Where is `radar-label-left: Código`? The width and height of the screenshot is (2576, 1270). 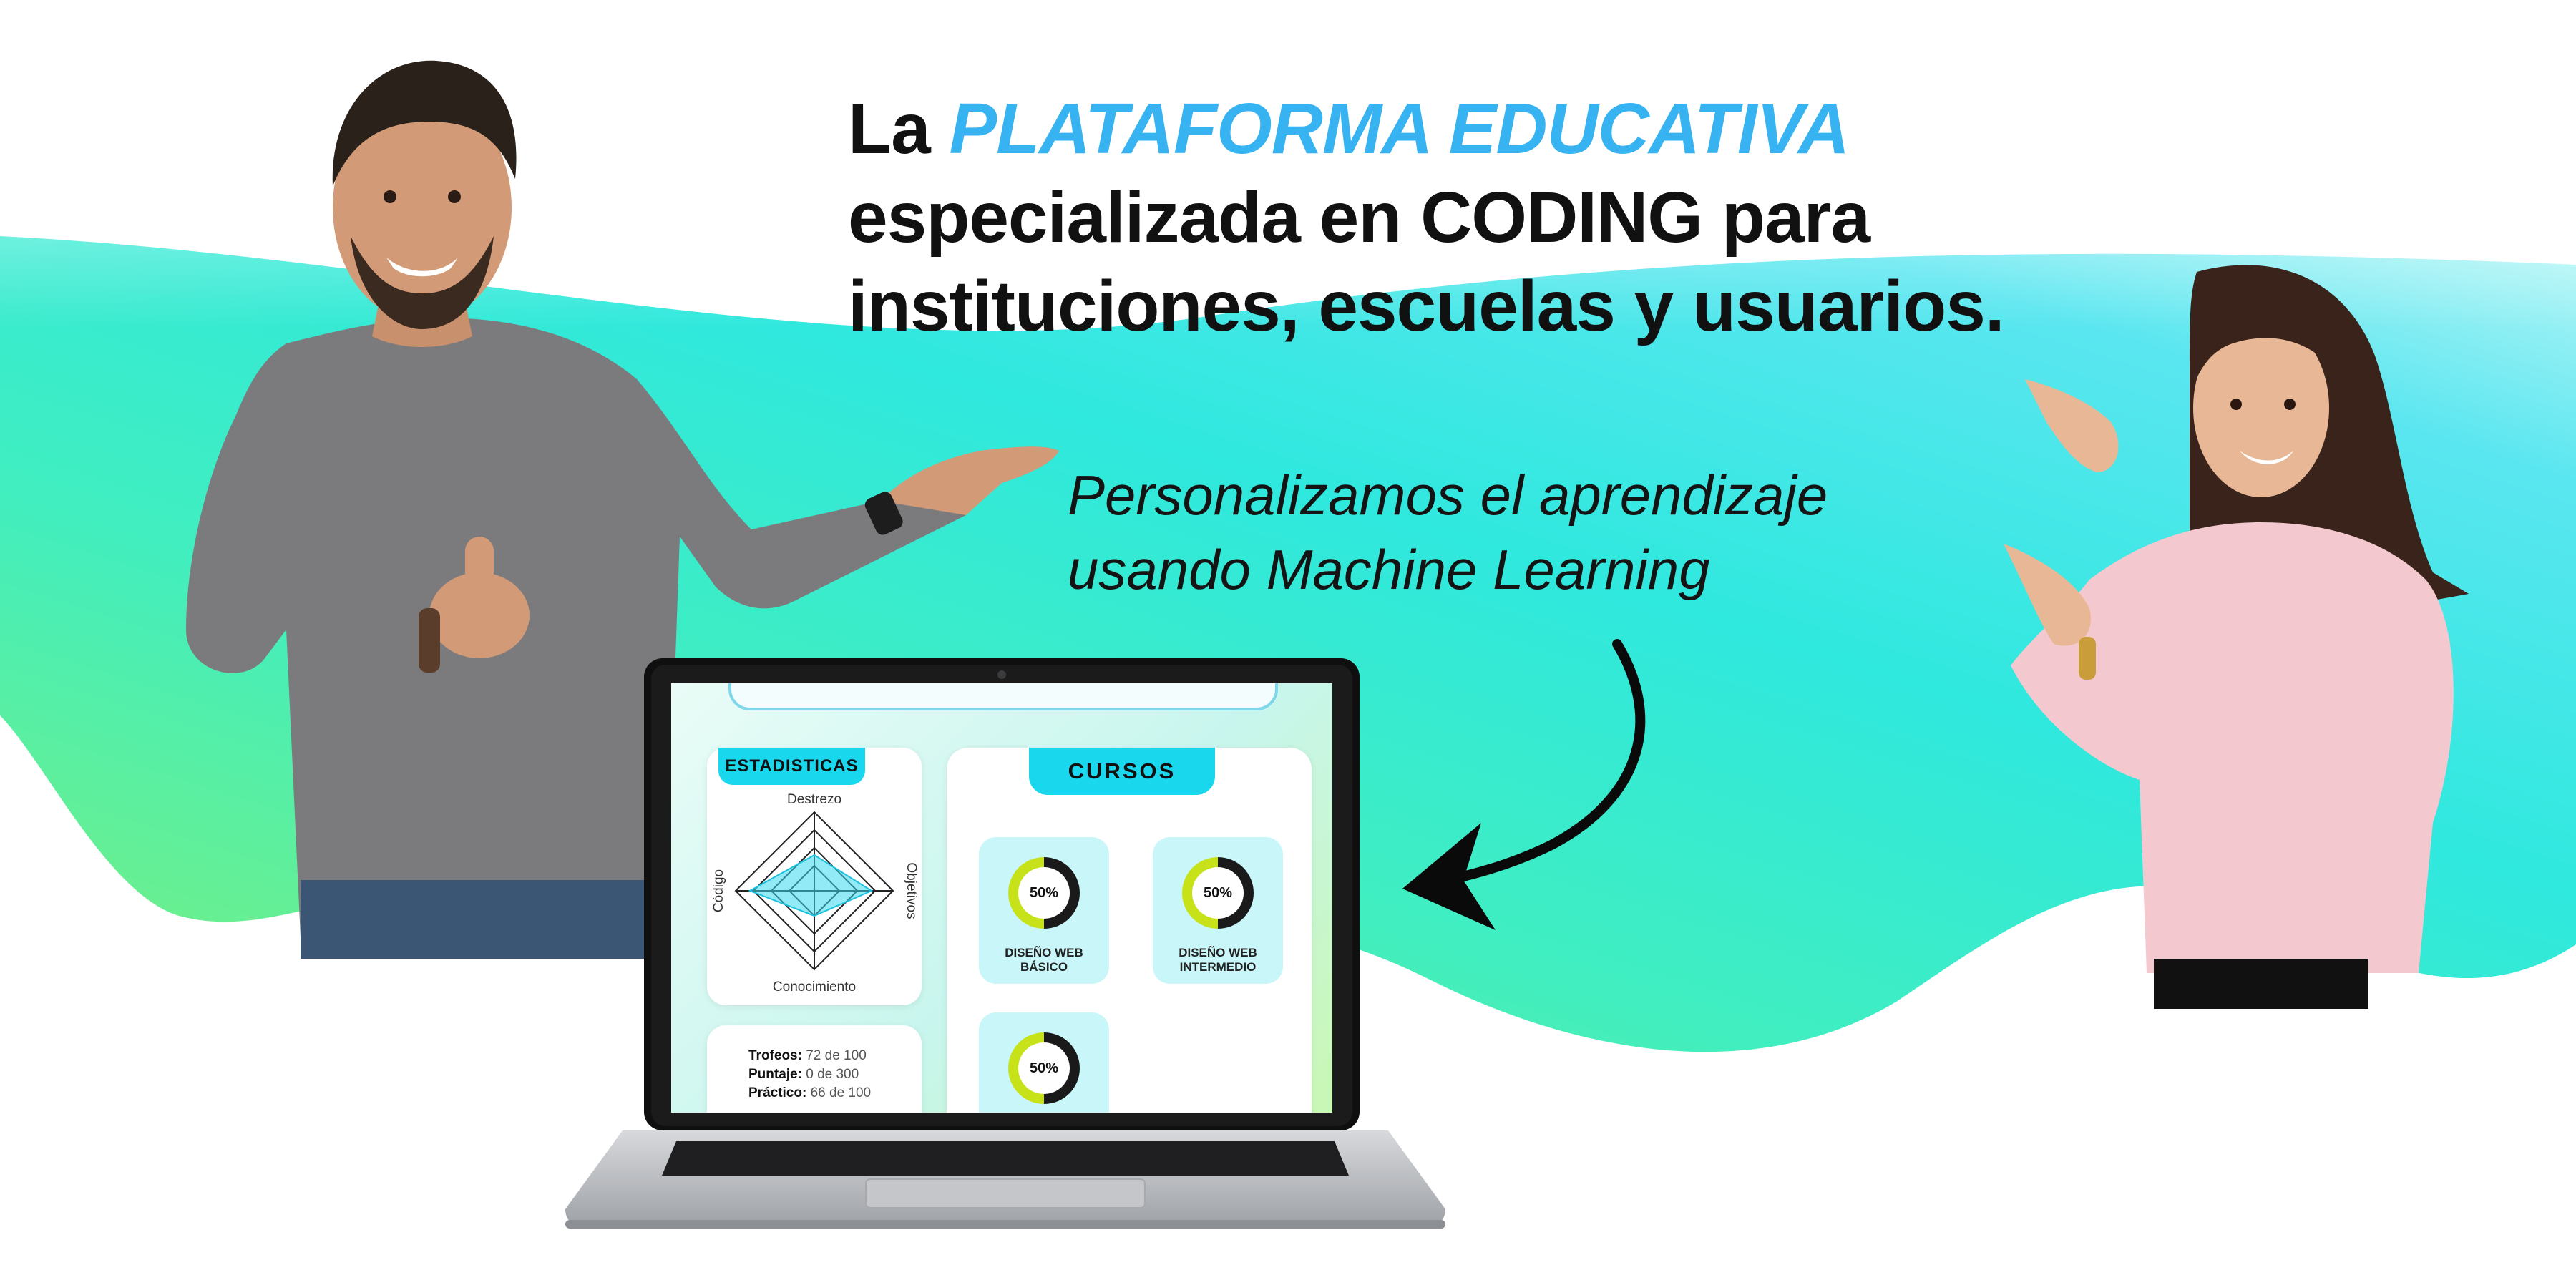
radar-label-left: Código is located at coordinates (718, 890).